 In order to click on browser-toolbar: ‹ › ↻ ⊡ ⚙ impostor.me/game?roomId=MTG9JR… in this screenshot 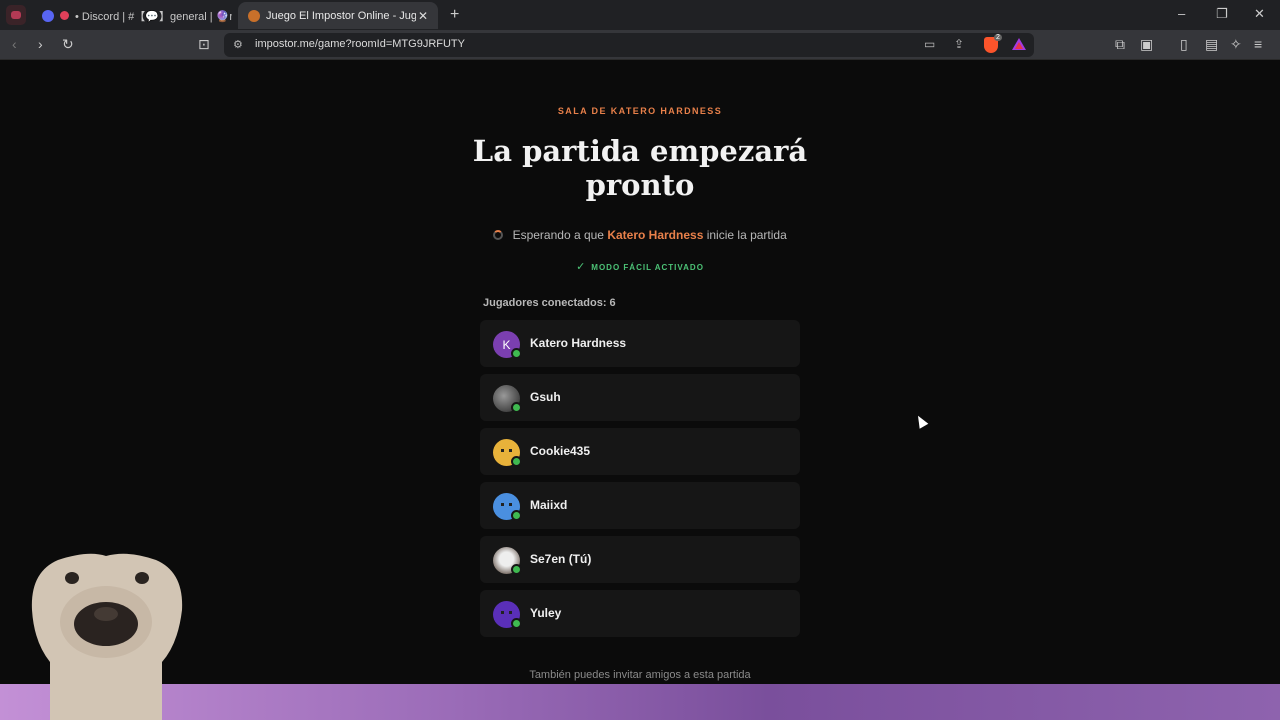, I will do `click(640, 45)`.